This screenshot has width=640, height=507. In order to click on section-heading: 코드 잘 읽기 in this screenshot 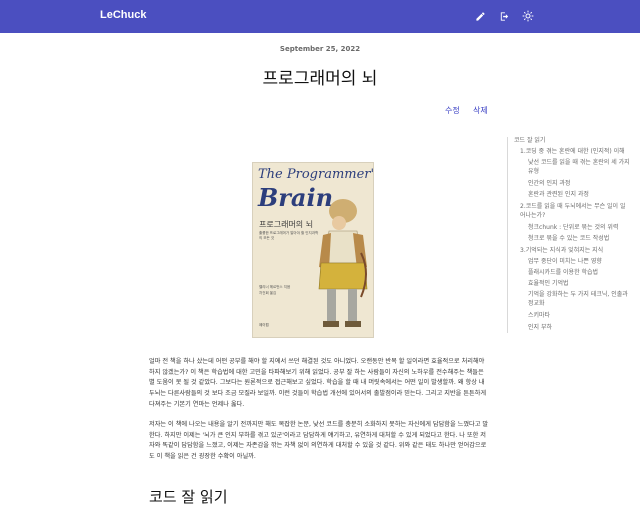, I will do `click(188, 497)`.